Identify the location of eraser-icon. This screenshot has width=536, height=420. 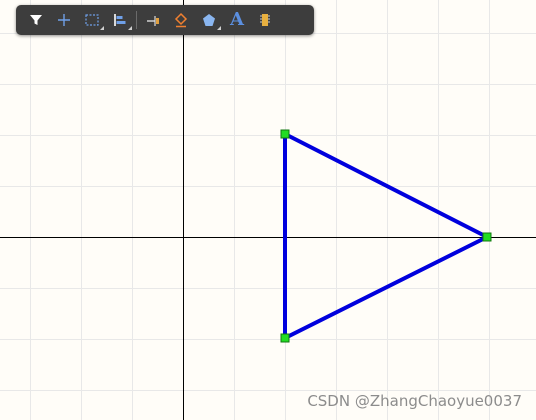
(181, 20).